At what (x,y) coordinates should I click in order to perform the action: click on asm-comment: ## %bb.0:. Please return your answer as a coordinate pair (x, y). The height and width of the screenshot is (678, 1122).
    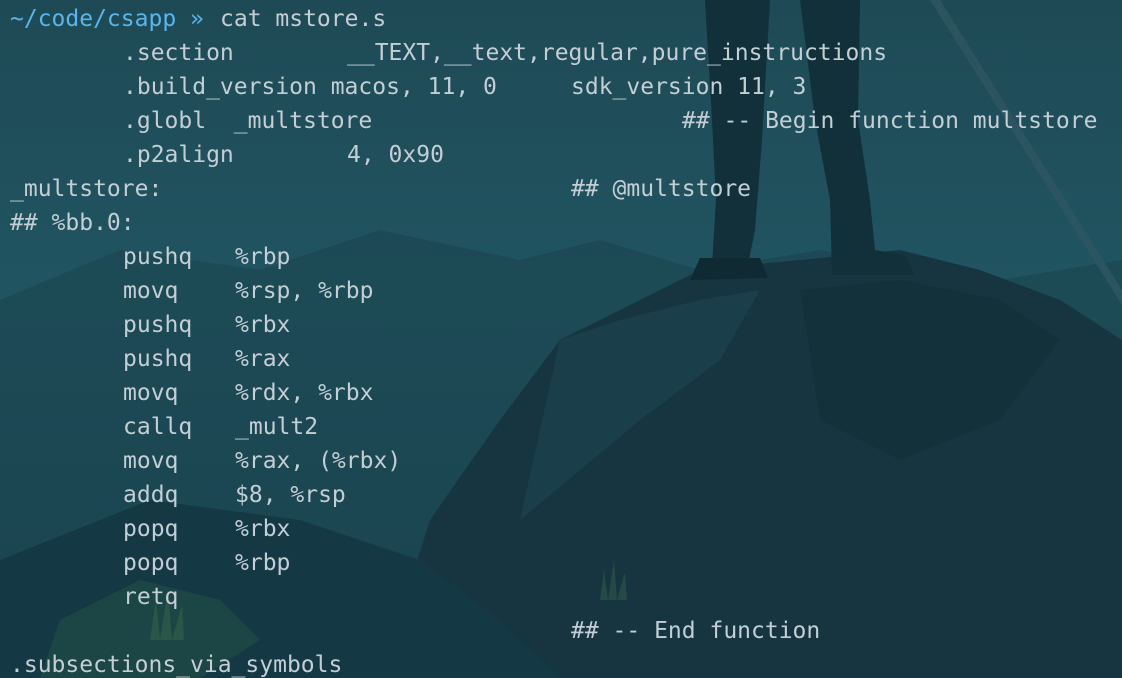
    Looking at the image, I should click on (72, 223).